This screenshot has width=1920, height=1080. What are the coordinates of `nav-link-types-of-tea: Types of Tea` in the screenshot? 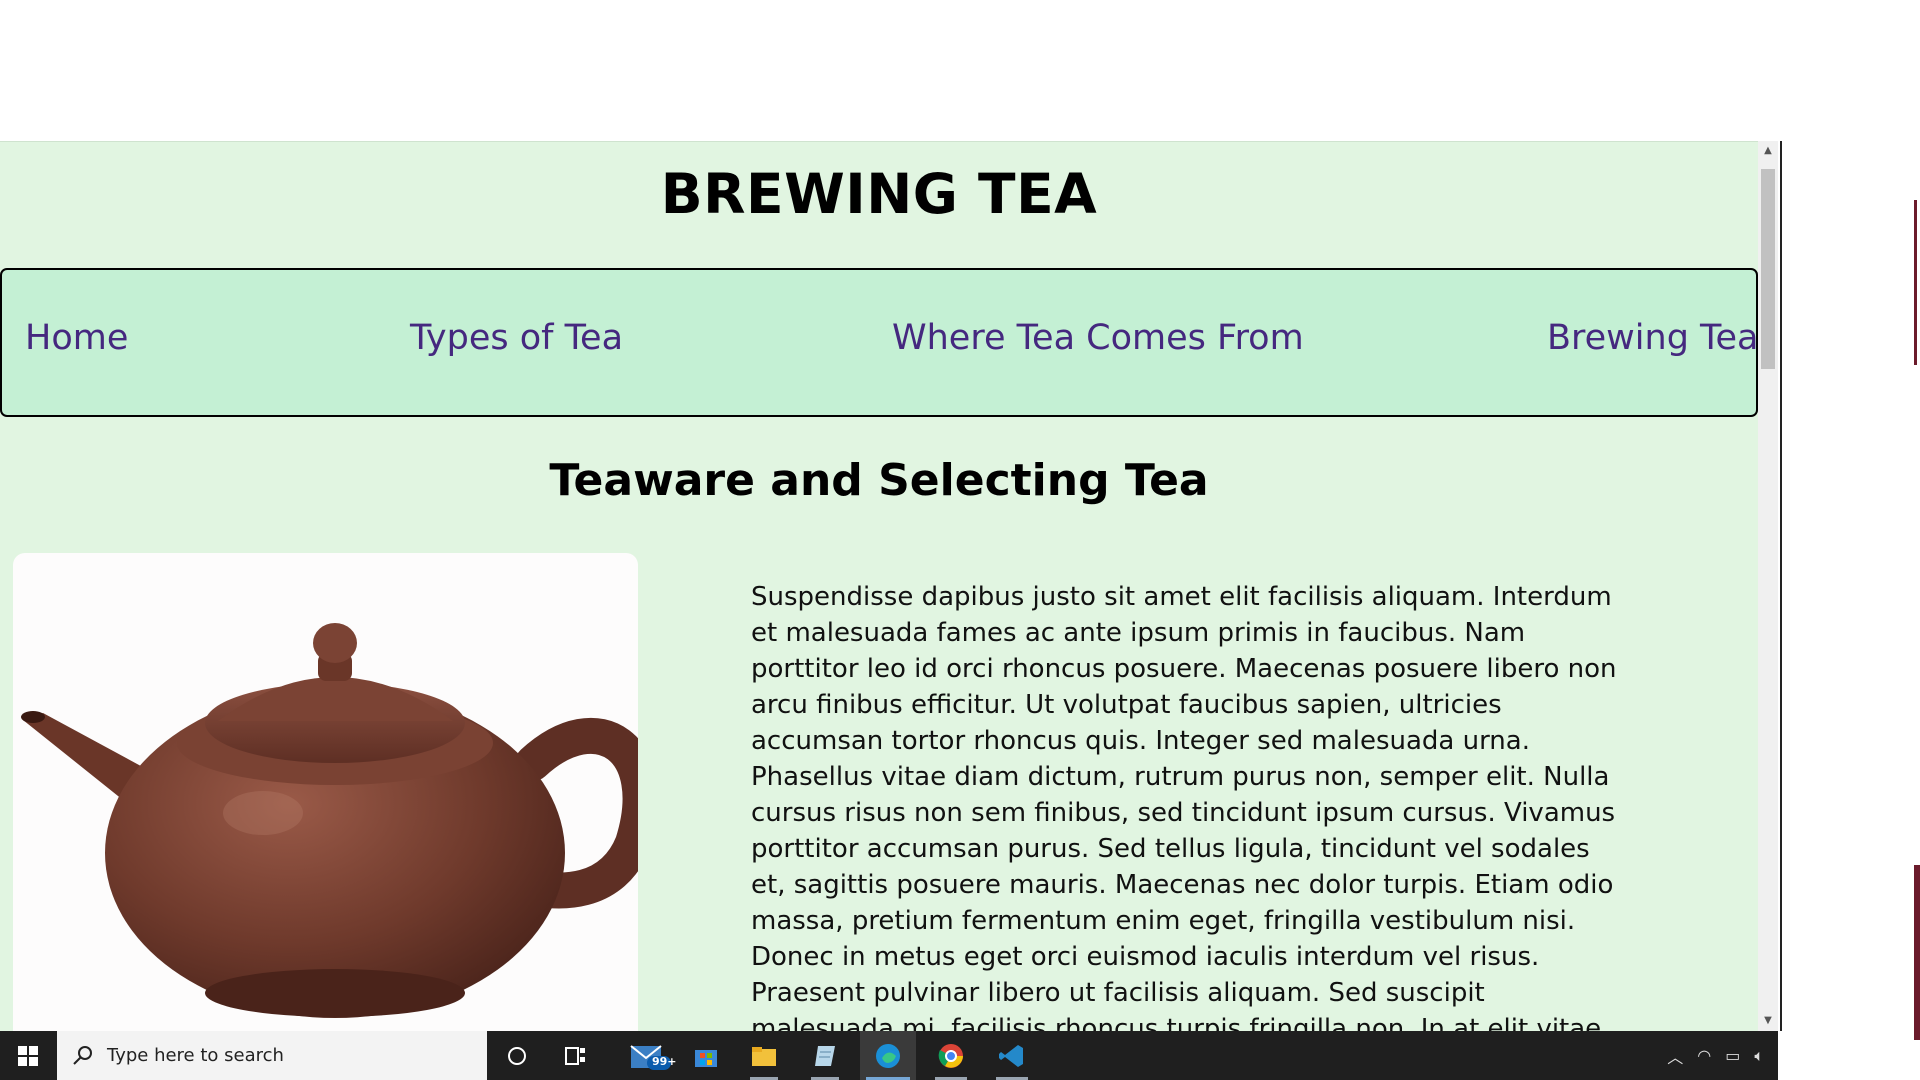 It's located at (516, 338).